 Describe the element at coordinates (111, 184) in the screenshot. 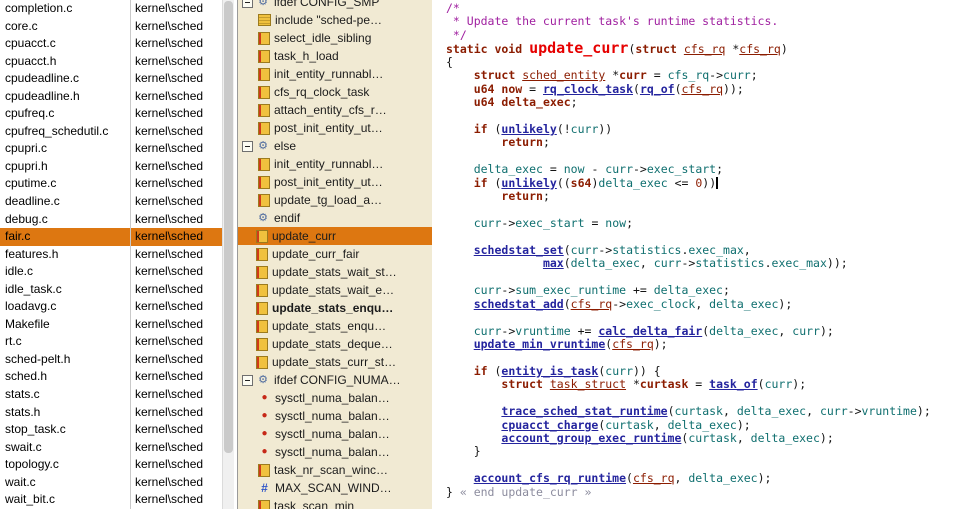

I see `file-row: cputime.c kernel\sched` at that location.